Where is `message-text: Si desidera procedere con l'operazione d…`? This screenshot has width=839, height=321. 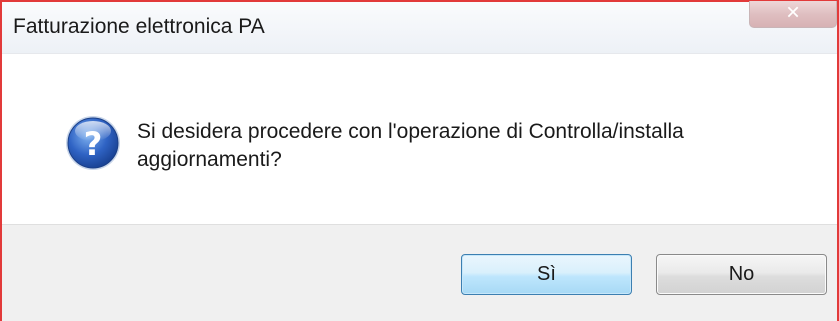
message-text: Si desidera procedere con l'operazione d… is located at coordinates (410, 145).